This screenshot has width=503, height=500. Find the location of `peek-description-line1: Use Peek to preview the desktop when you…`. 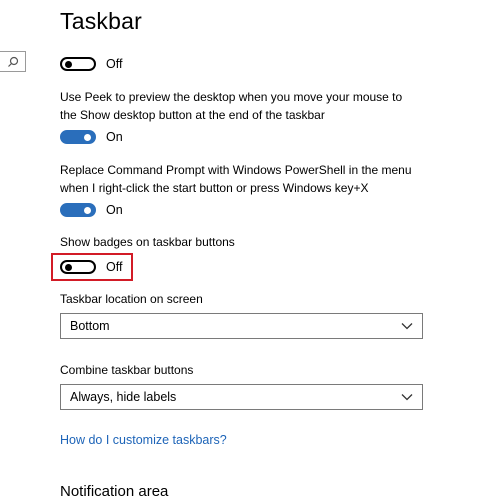

peek-description-line1: Use Peek to preview the desktop when you… is located at coordinates (231, 97).